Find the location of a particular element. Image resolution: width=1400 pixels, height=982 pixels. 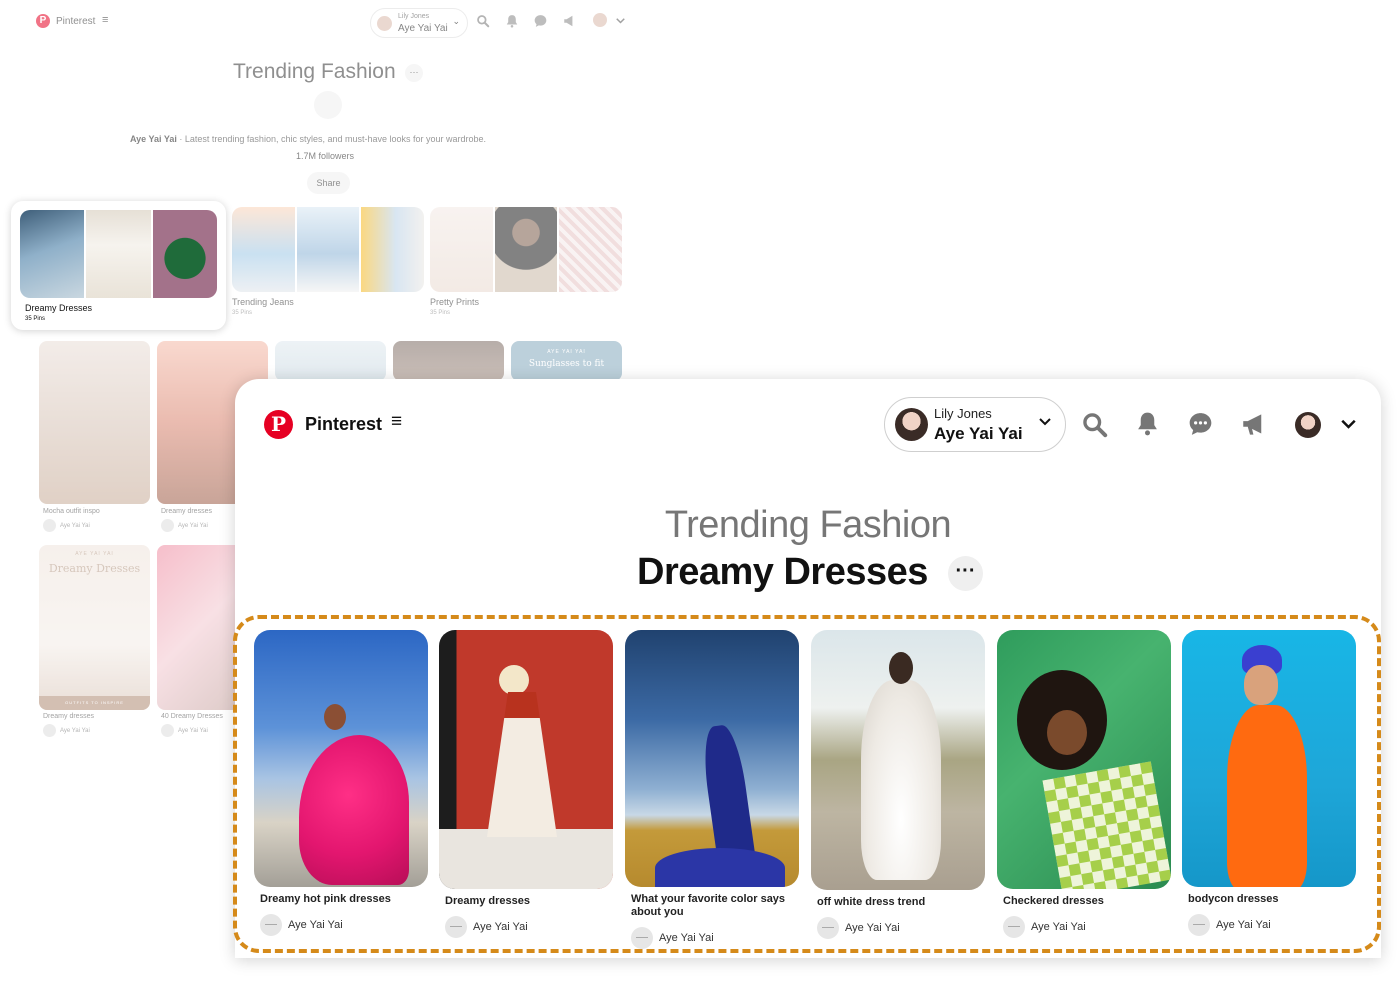

pin-title: What your favorite color says about you is located at coordinates (708, 905).